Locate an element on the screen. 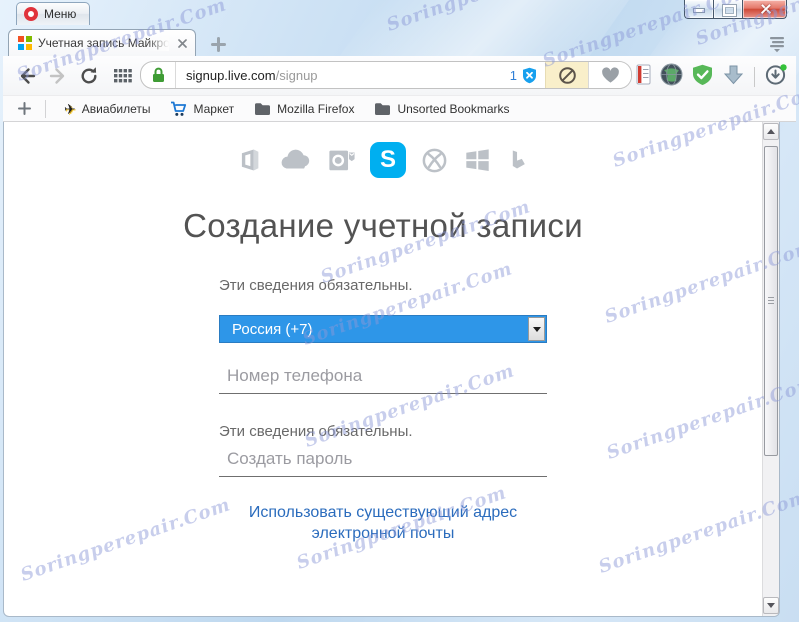 The image size is (799, 622). extension-icons is located at coordinates (712, 77).